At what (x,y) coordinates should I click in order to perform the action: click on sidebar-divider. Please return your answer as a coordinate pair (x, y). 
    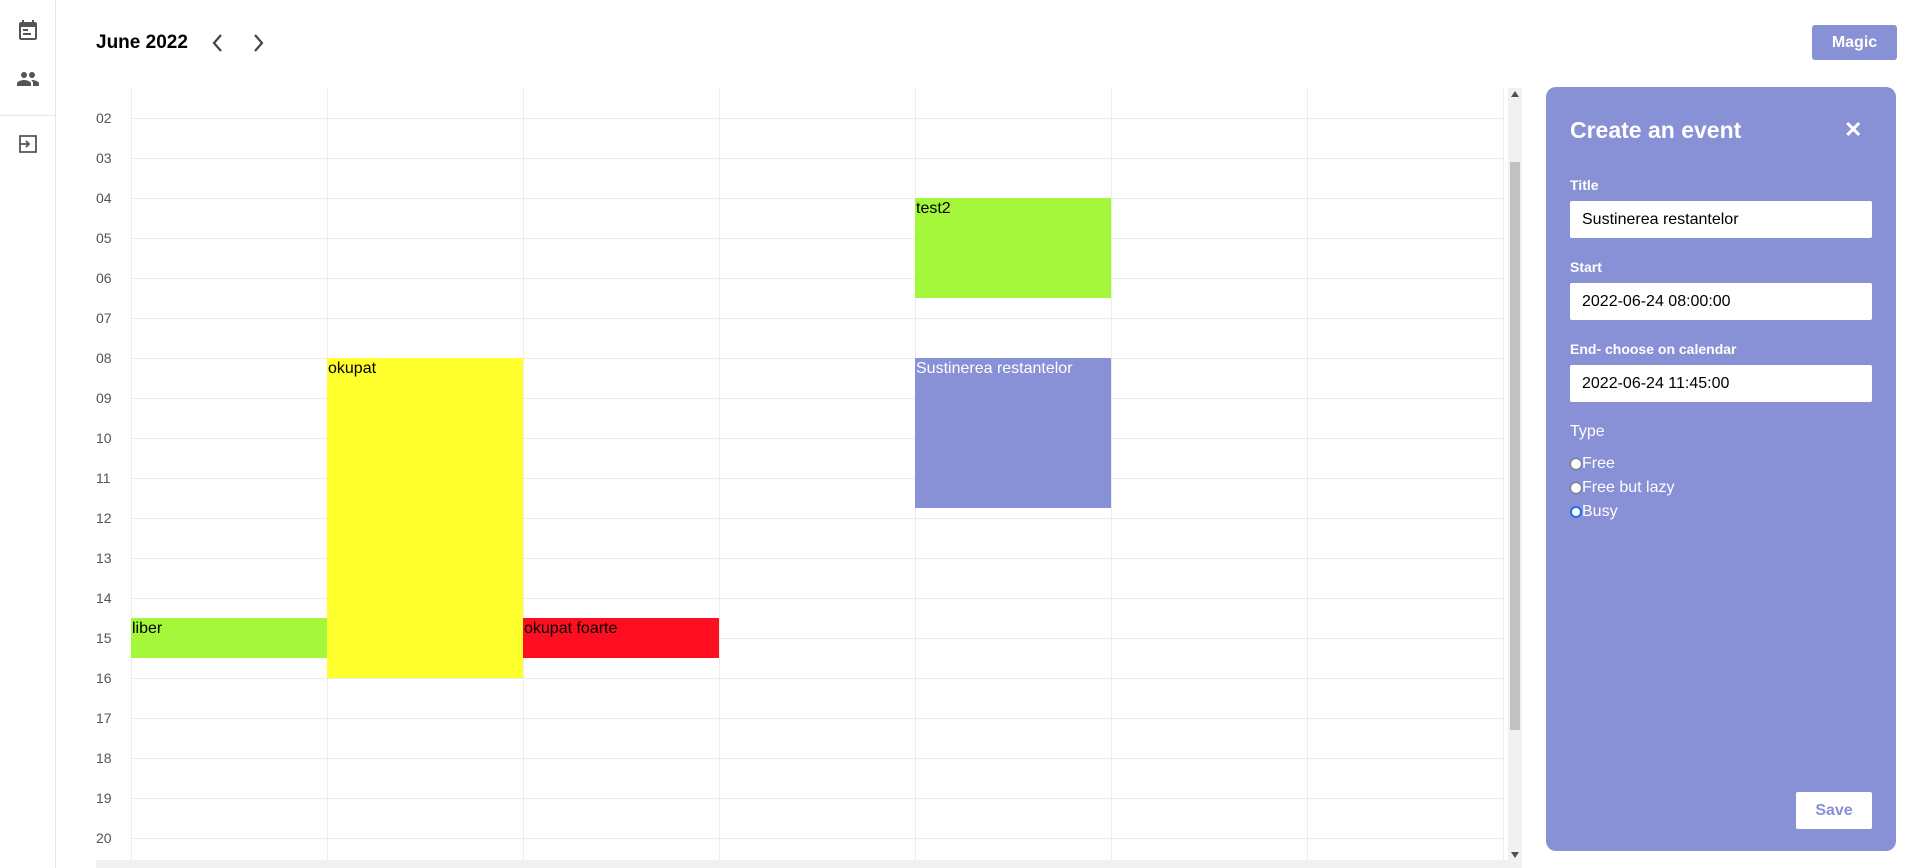
    Looking at the image, I should click on (28, 115).